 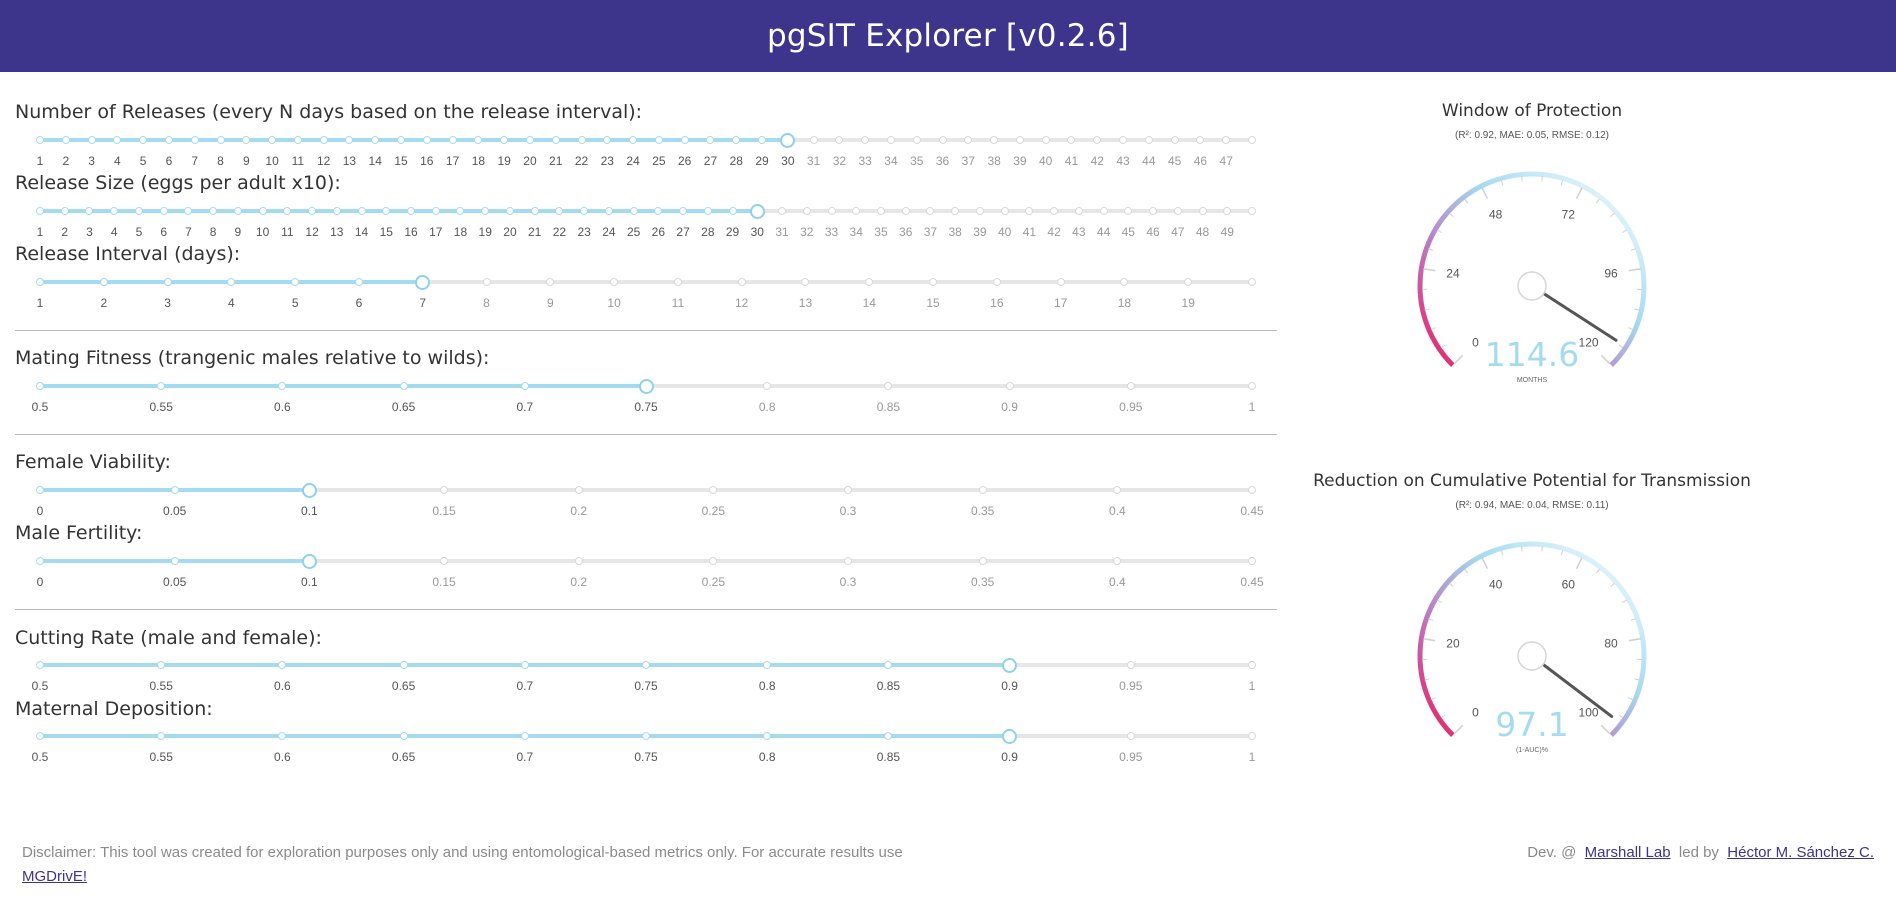 I want to click on gauge-tick-label: 100, so click(x=1589, y=713).